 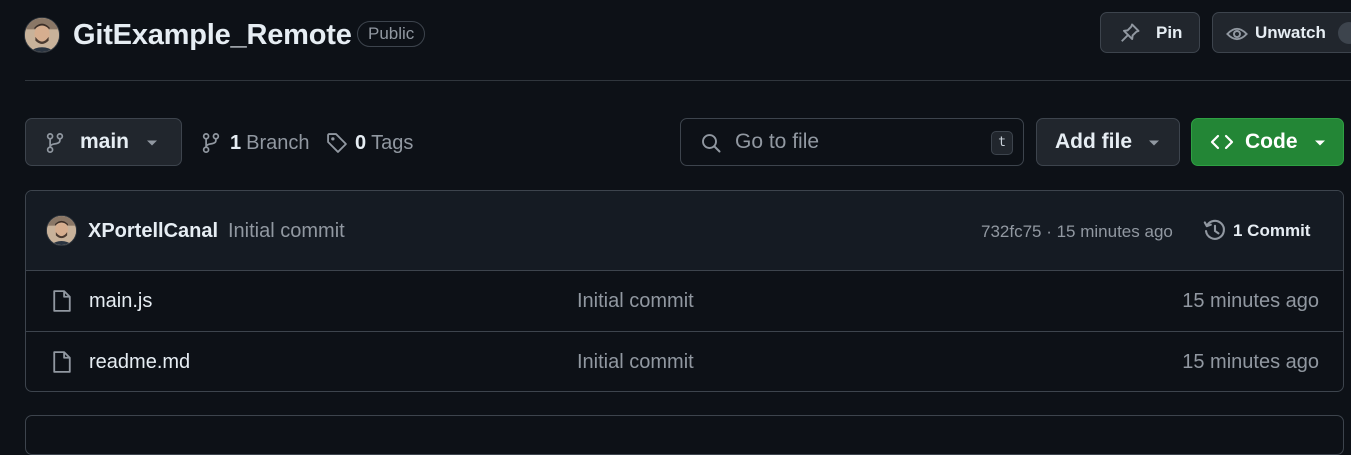 I want to click on branch-name: main, so click(x=105, y=141).